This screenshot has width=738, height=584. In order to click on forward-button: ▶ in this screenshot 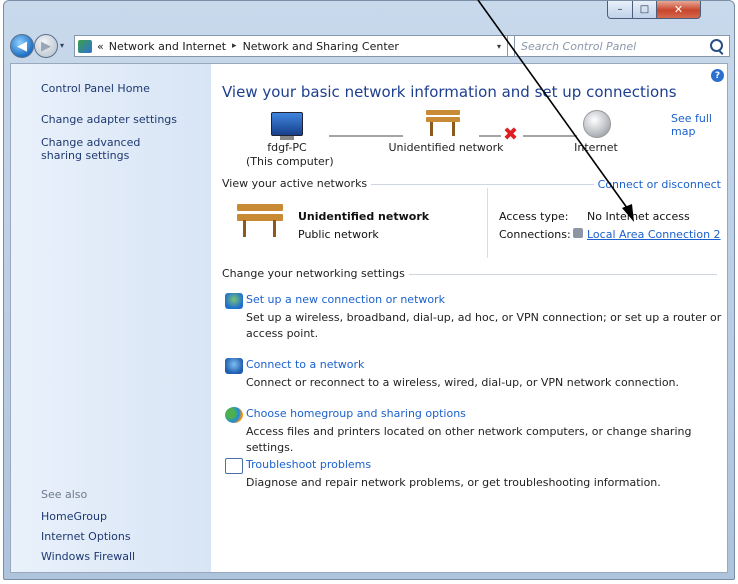, I will do `click(46, 46)`.